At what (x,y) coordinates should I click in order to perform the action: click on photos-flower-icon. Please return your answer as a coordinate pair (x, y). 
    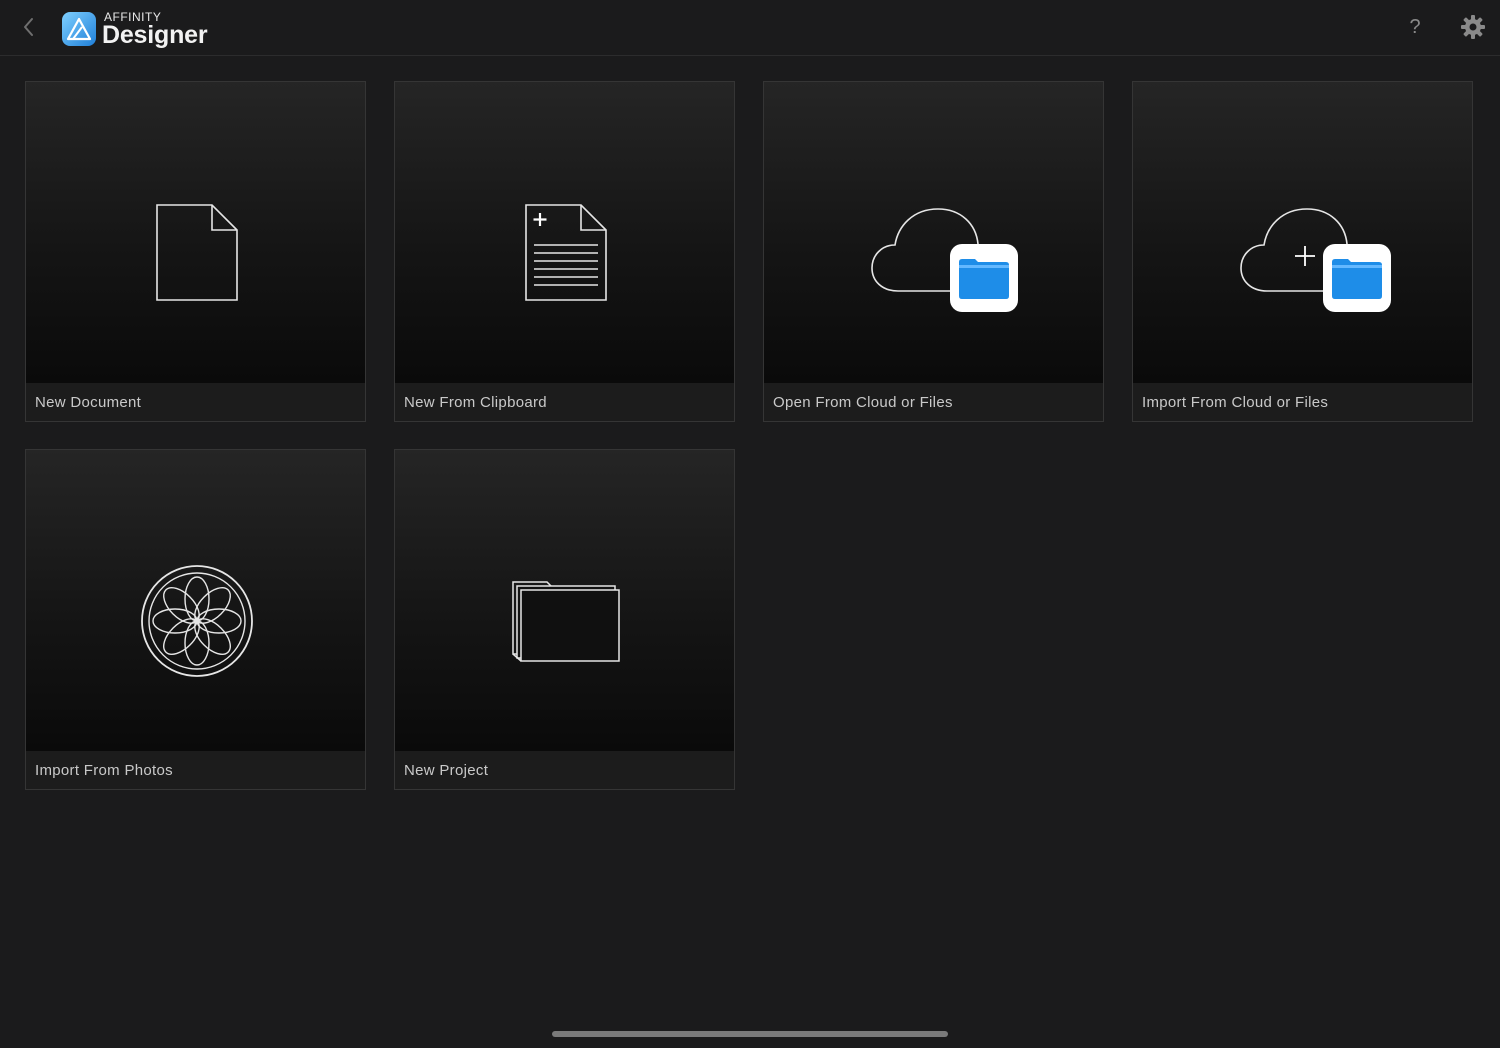
    Looking at the image, I should click on (197, 621).